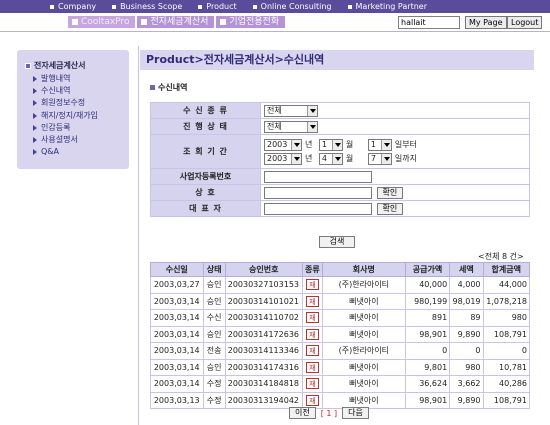 This screenshot has width=550, height=425. Describe the element at coordinates (506, 351) in the screenshot. I see `total-amount-cell: 0` at that location.